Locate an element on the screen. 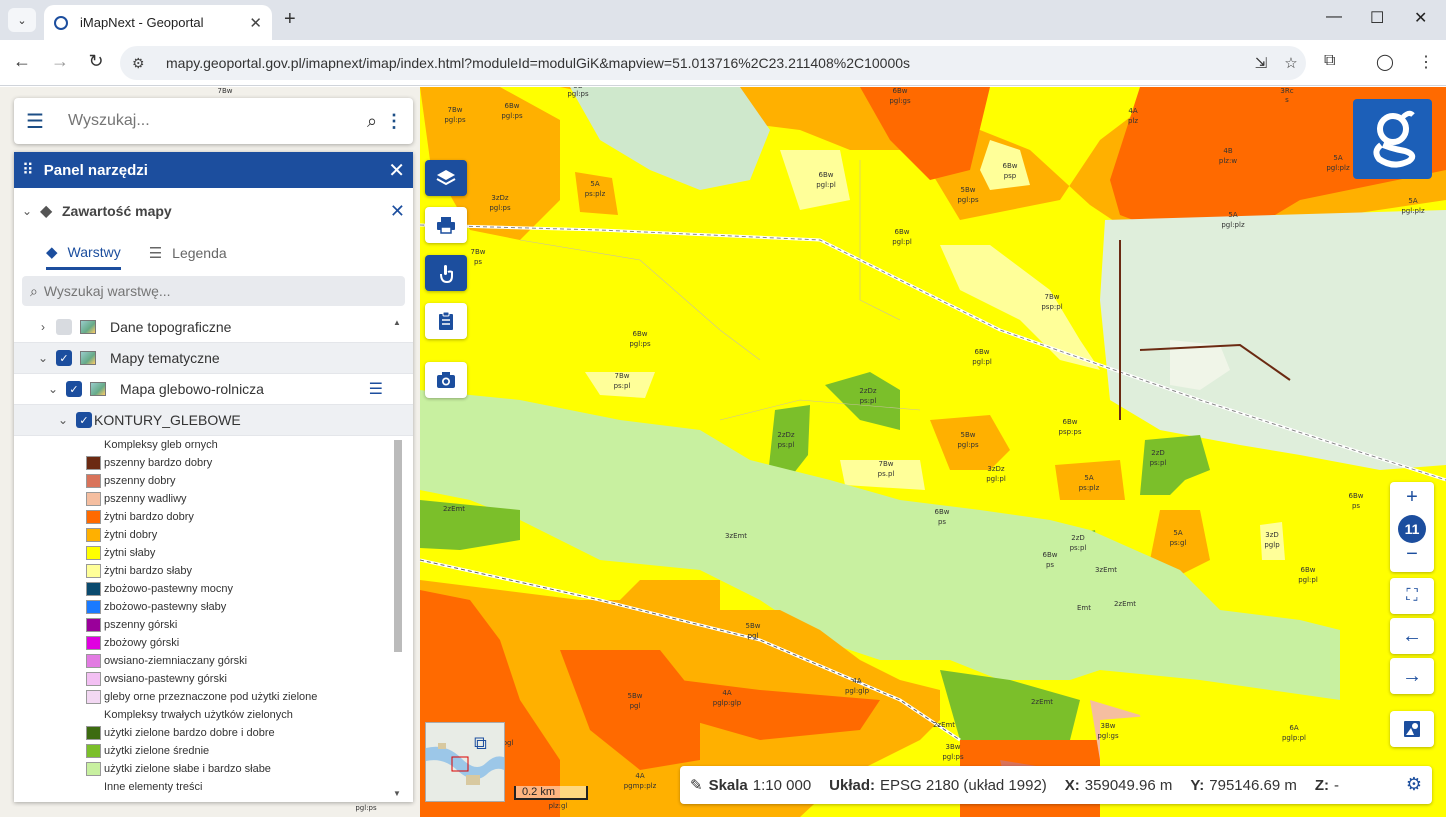 The width and height of the screenshot is (1446, 817). tab-list-button: ⌄ is located at coordinates (22, 20).